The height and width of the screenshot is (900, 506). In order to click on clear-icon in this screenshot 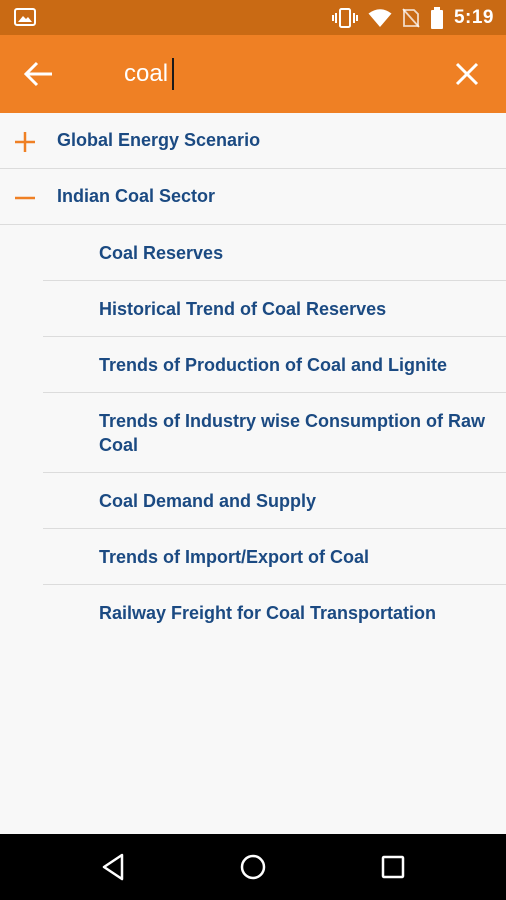, I will do `click(467, 74)`.